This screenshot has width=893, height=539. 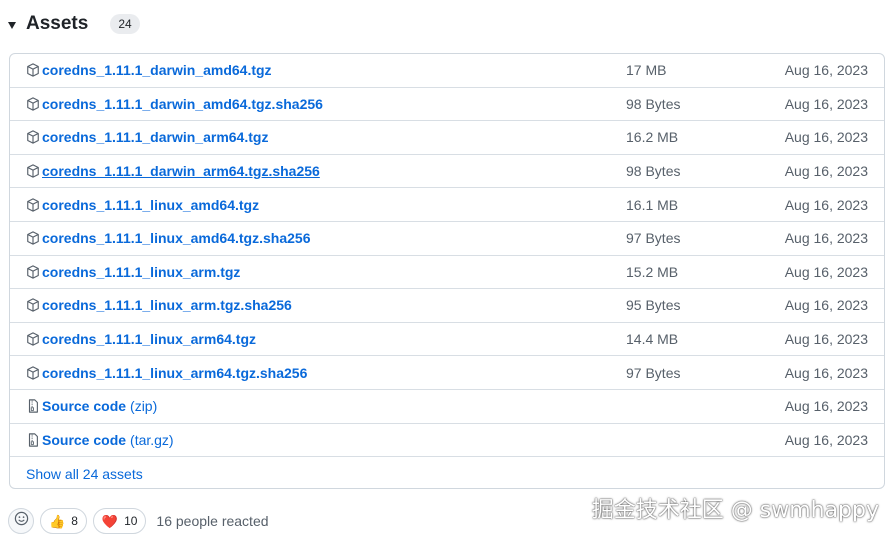 What do you see at coordinates (149, 339) in the screenshot?
I see `asset-link: coredns_1.11.1_linux_arm64.tgz` at bounding box center [149, 339].